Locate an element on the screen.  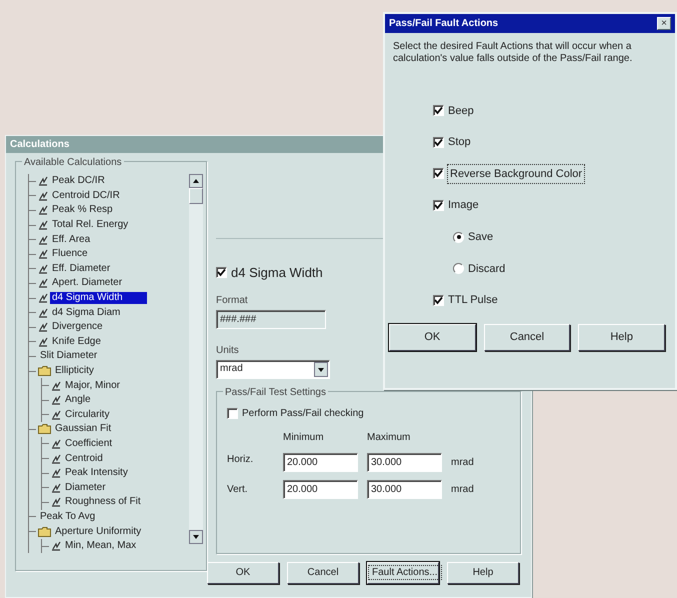
calculation-title: d4 Sigma Width is located at coordinates (277, 273).